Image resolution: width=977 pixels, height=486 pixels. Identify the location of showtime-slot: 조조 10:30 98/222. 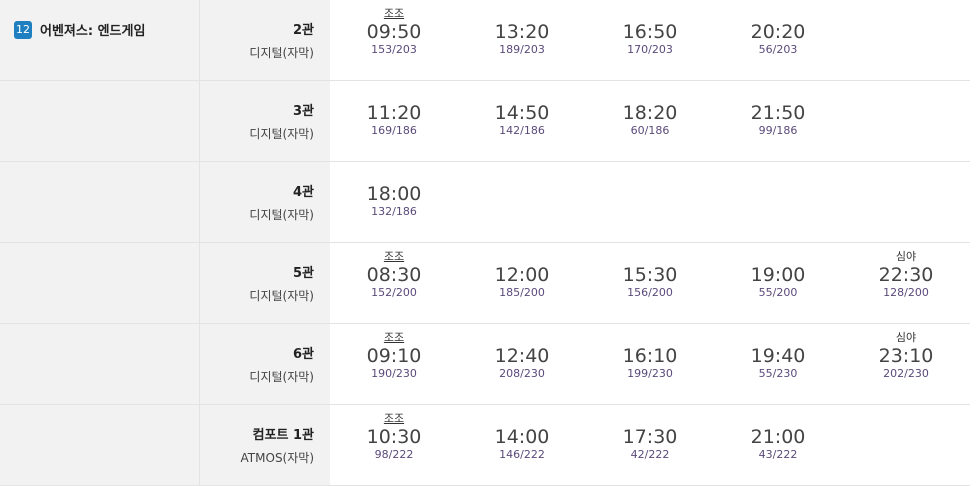
(394, 437).